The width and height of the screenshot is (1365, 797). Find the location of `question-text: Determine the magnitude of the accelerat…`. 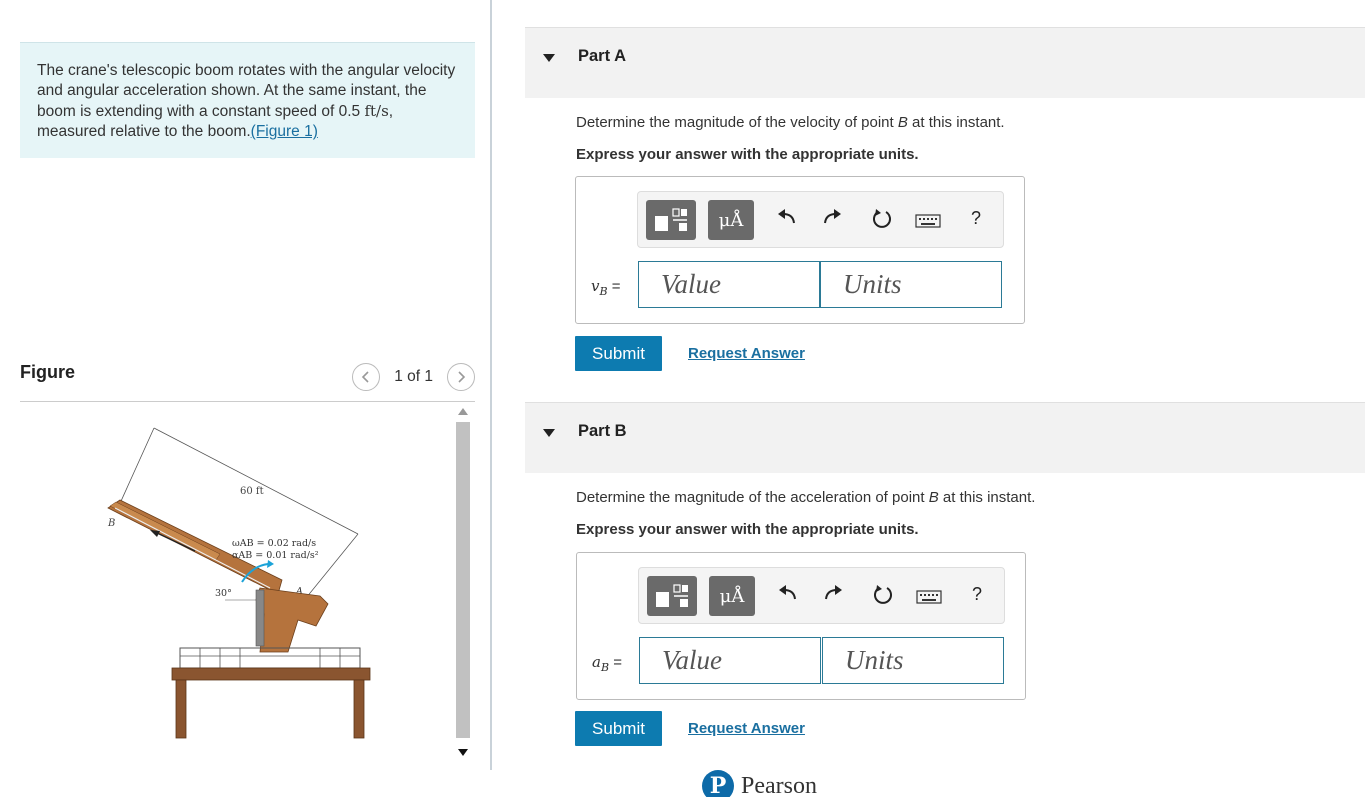

question-text: Determine the magnitude of the accelerat… is located at coordinates (752, 497).